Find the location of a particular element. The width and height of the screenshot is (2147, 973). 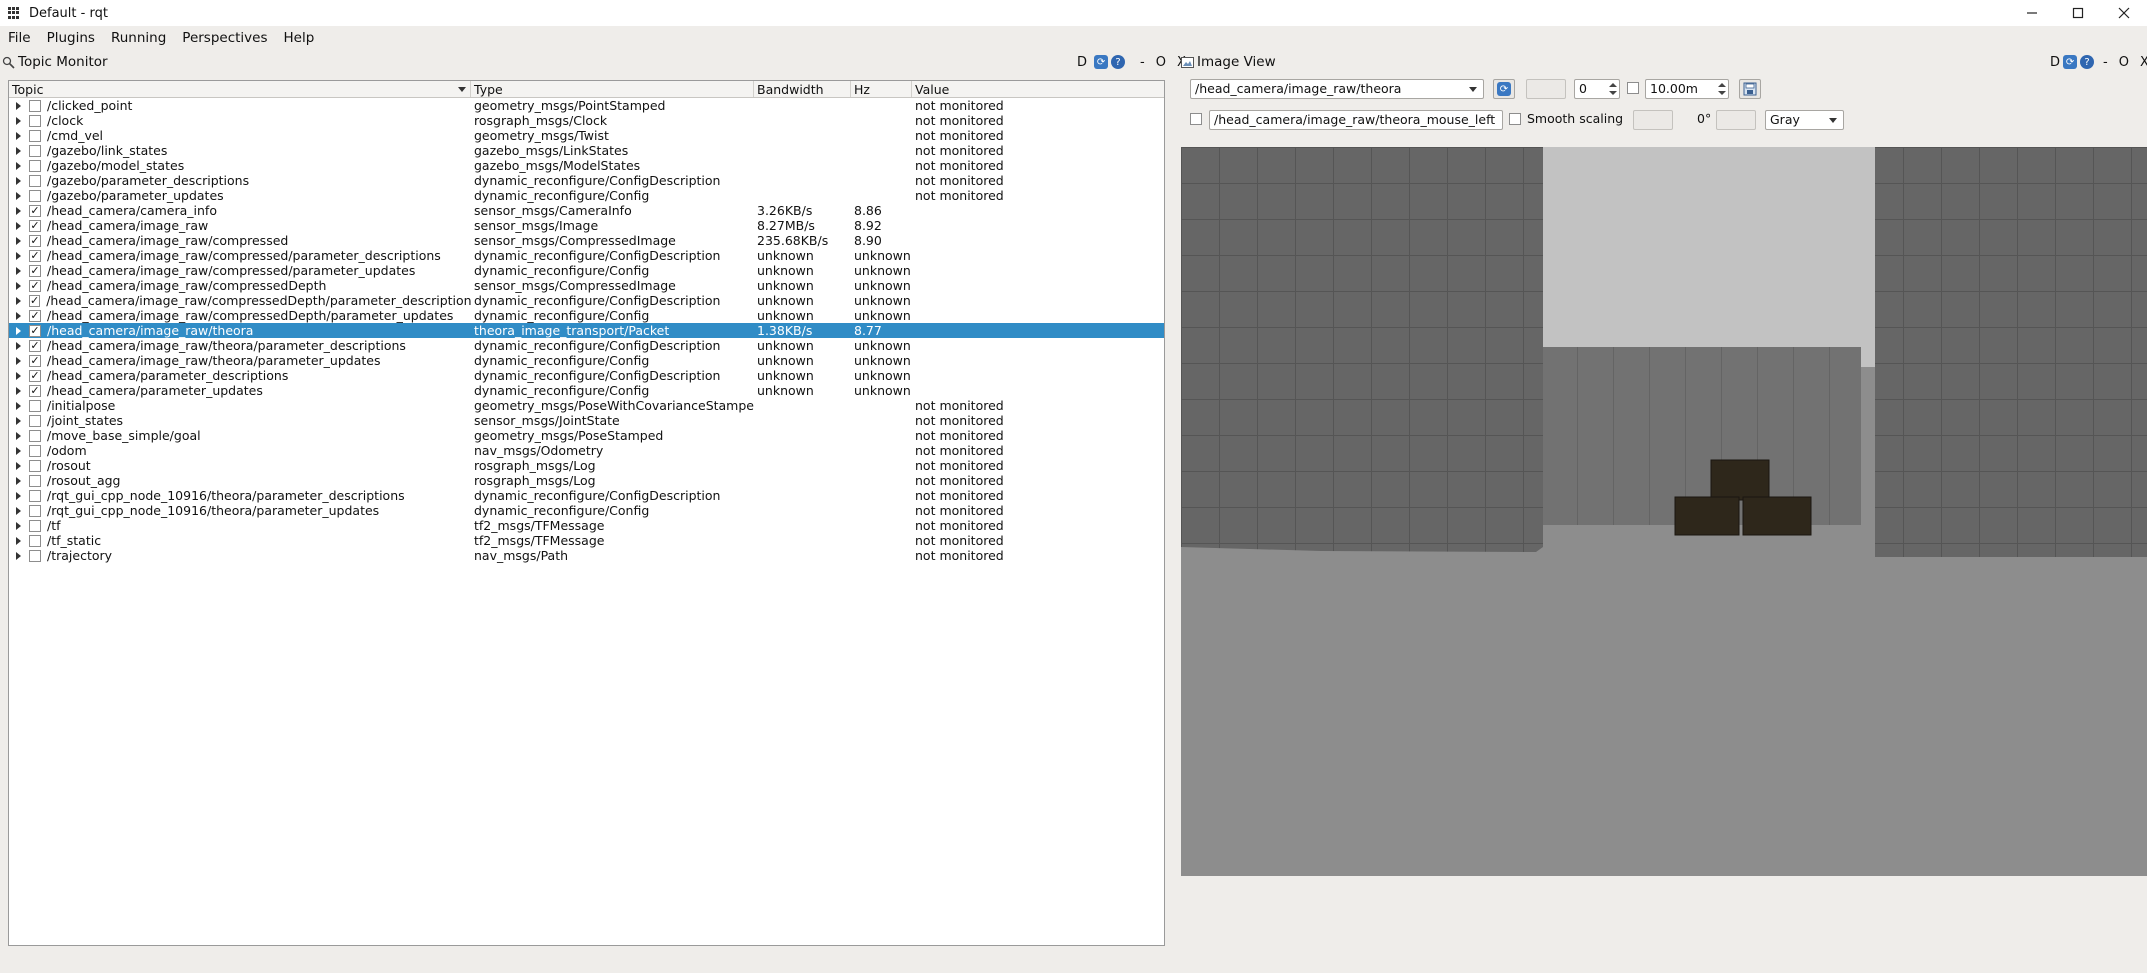

column-topic: Topic is located at coordinates (240, 89).